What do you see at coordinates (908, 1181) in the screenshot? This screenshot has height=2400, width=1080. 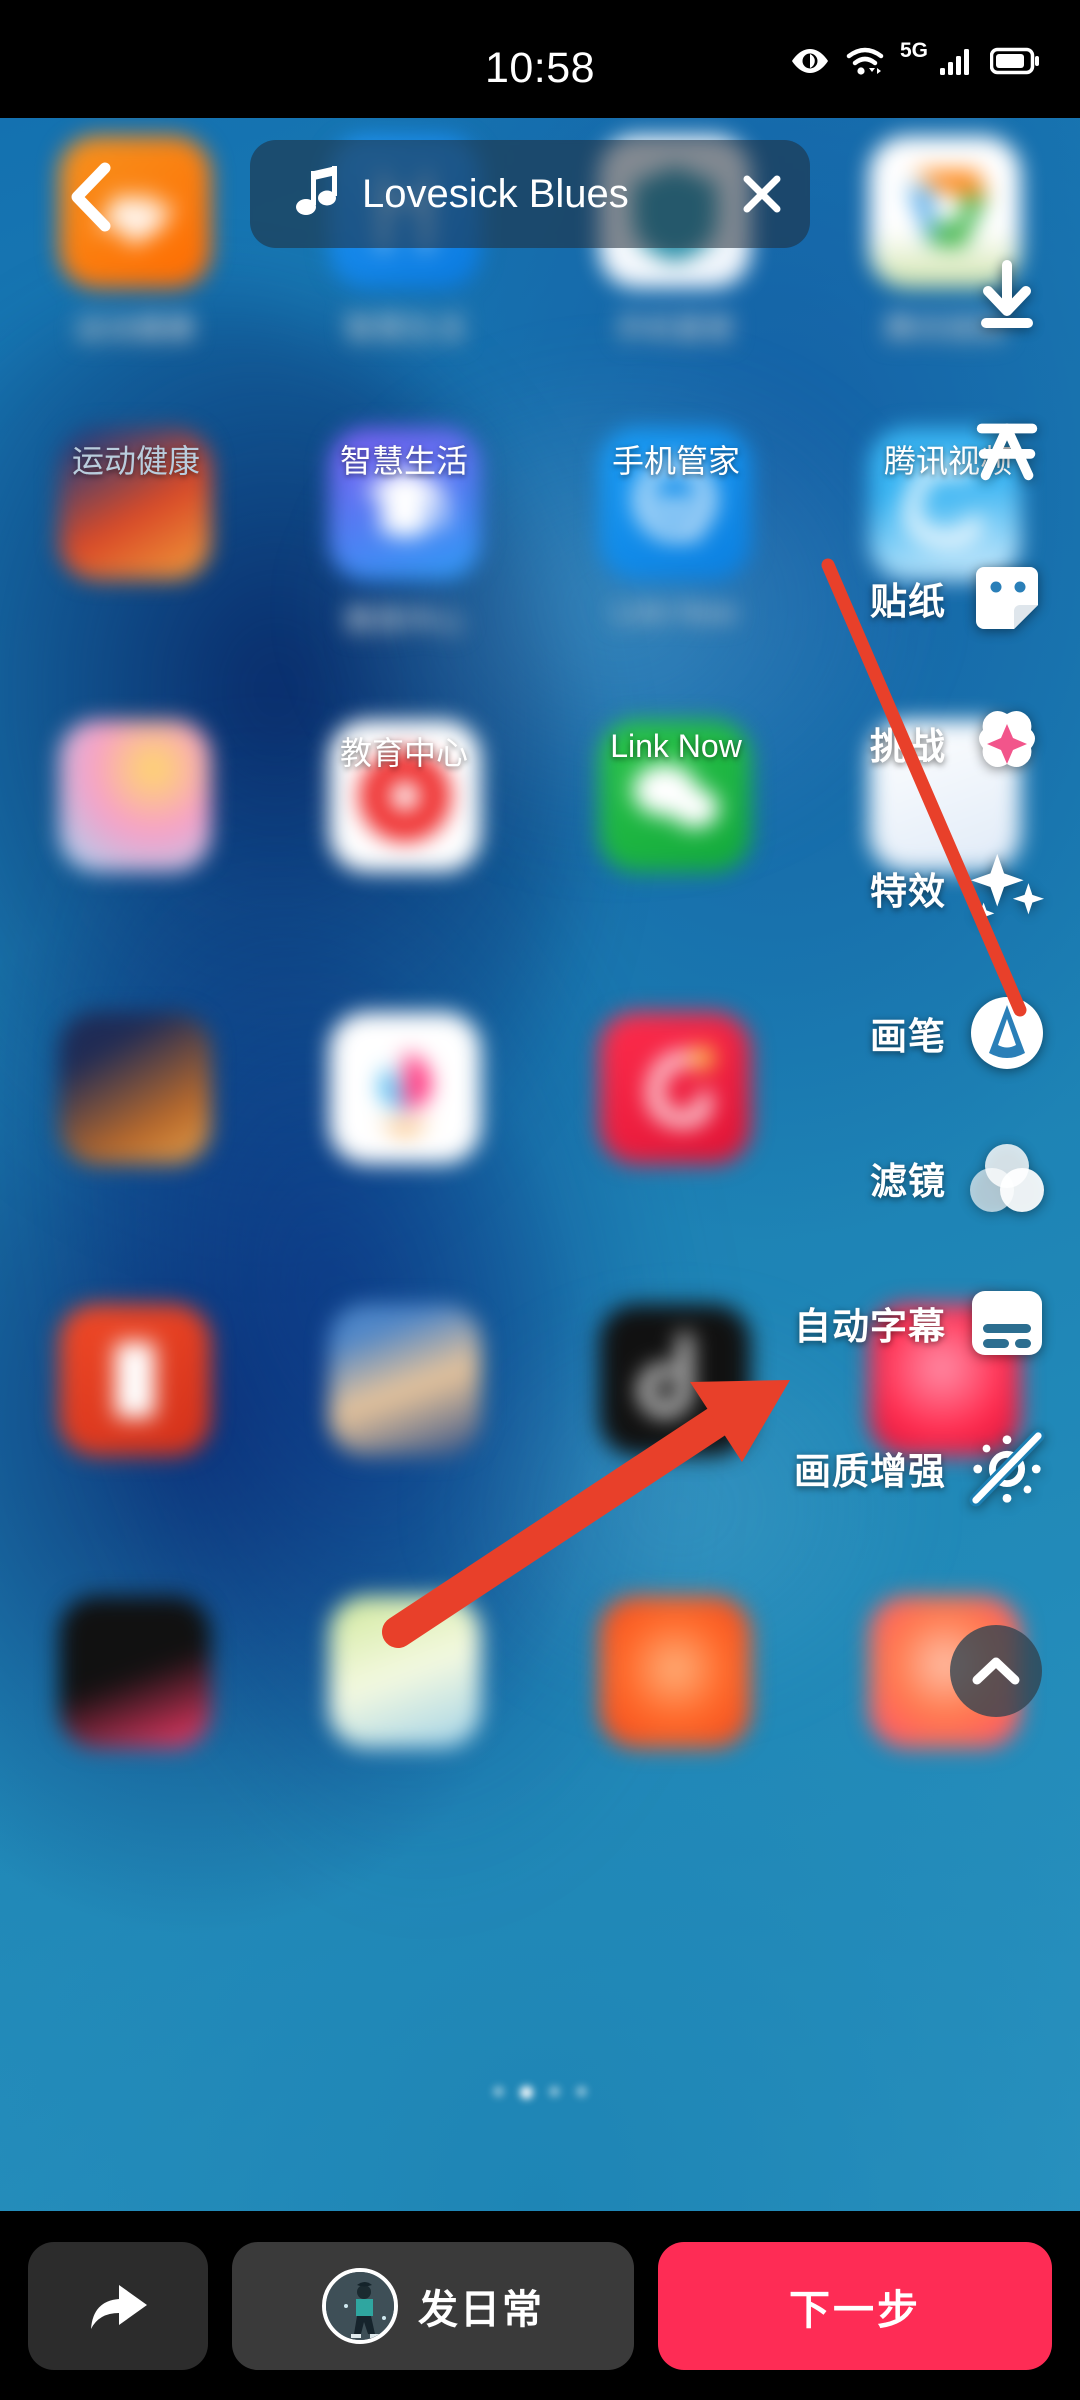 I see `toolbar-label: 滤镜` at bounding box center [908, 1181].